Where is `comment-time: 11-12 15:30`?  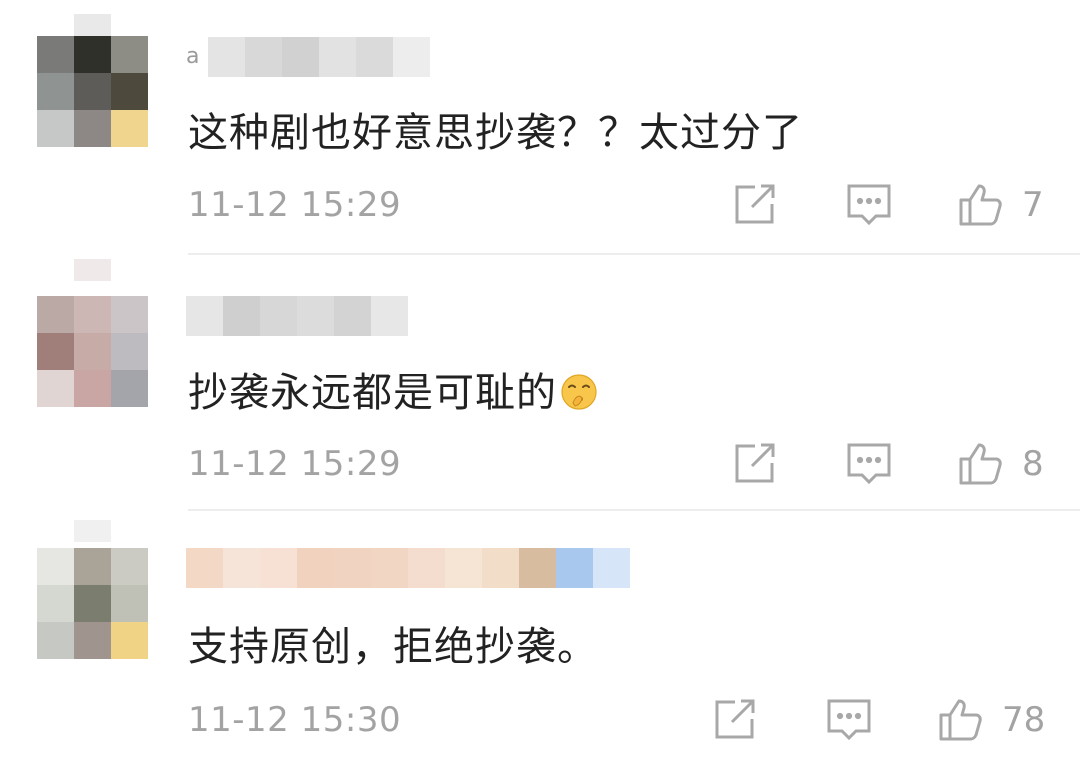
comment-time: 11-12 15:30 is located at coordinates (295, 720).